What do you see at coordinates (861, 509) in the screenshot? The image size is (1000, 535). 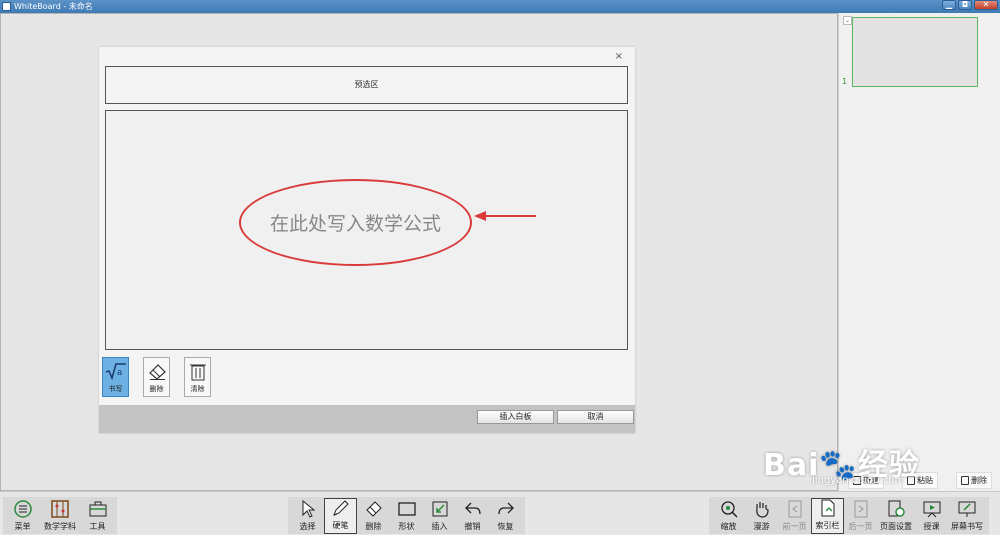 I see `next-page-icon` at bounding box center [861, 509].